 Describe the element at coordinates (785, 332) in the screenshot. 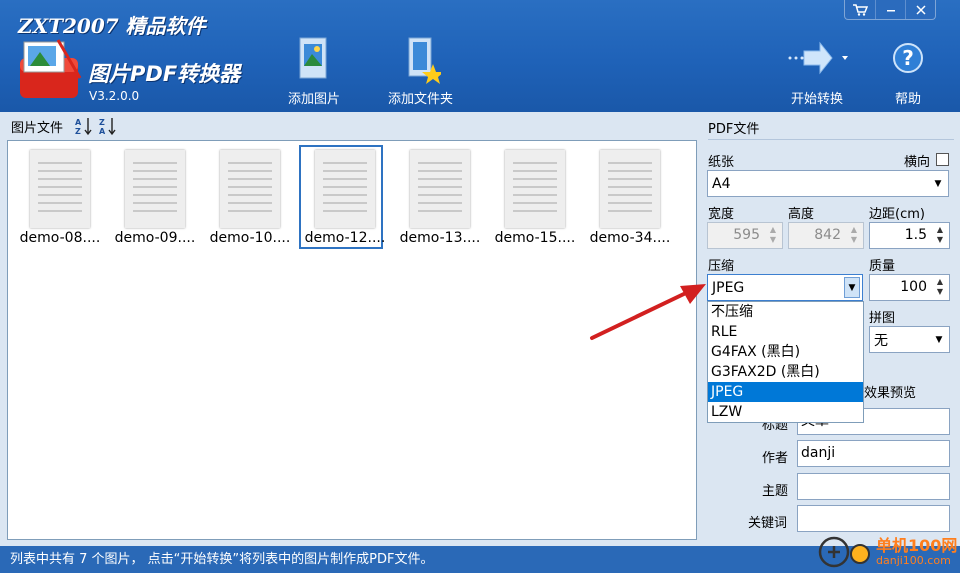

I see `compression-option: RLE` at that location.